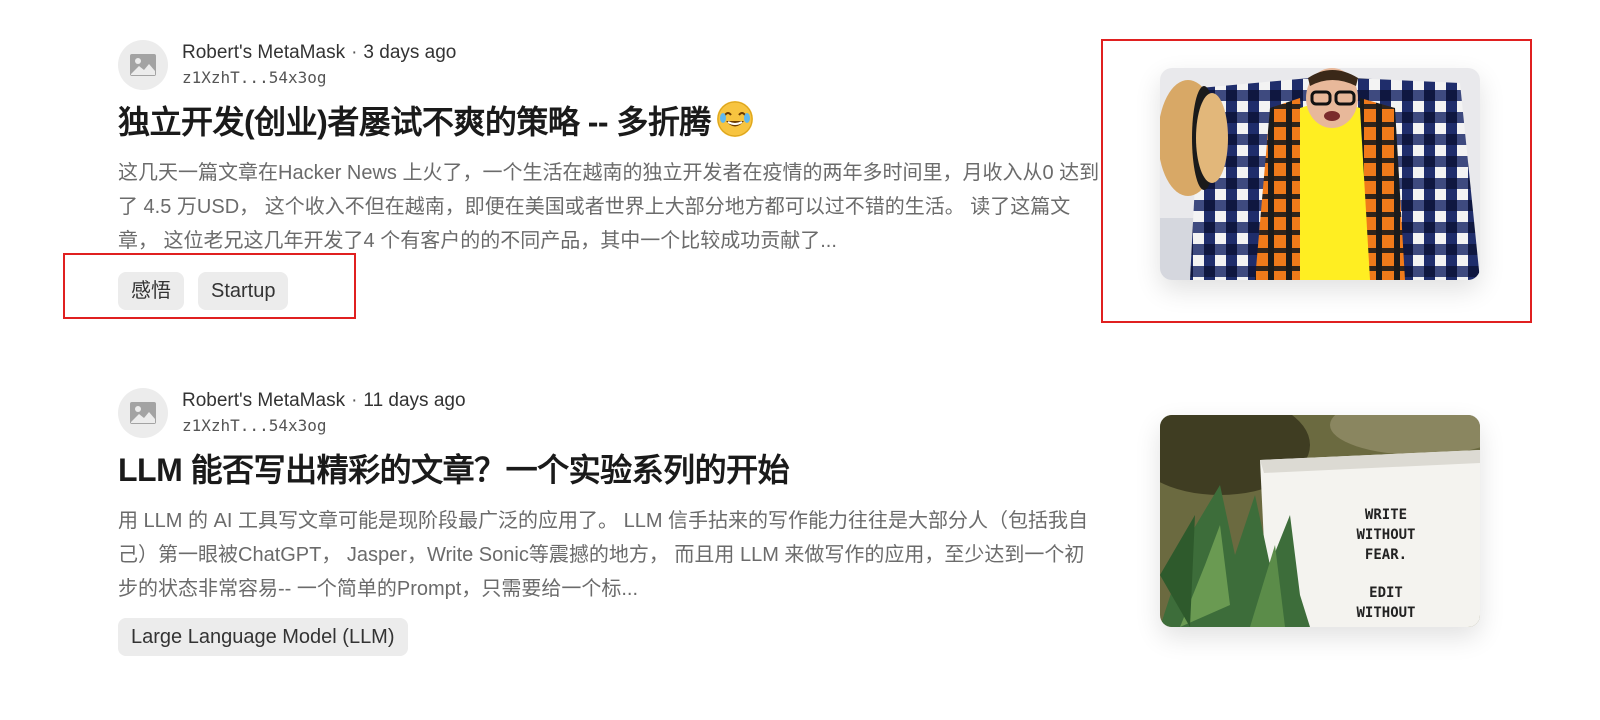 The width and height of the screenshot is (1600, 720). Describe the element at coordinates (414, 400) in the screenshot. I see `post-time: 11 days ago` at that location.